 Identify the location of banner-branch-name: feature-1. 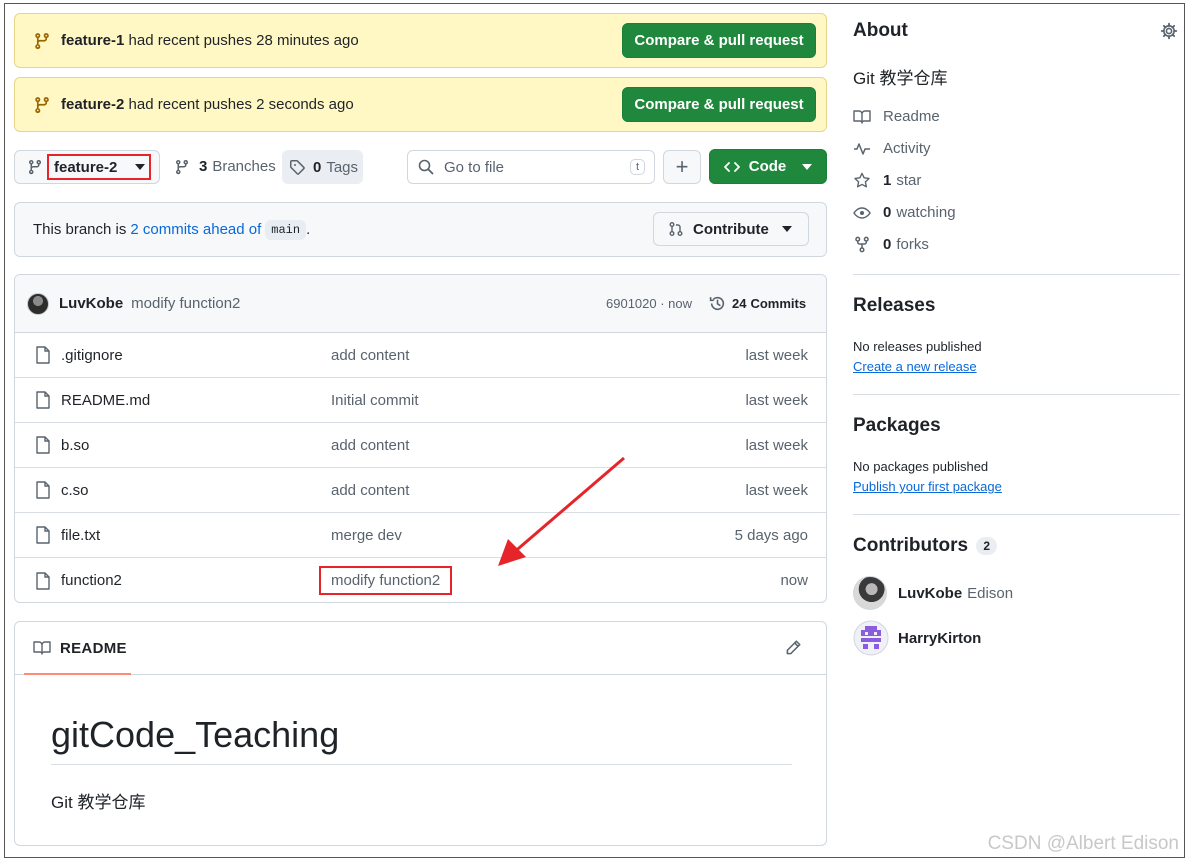
(92, 40).